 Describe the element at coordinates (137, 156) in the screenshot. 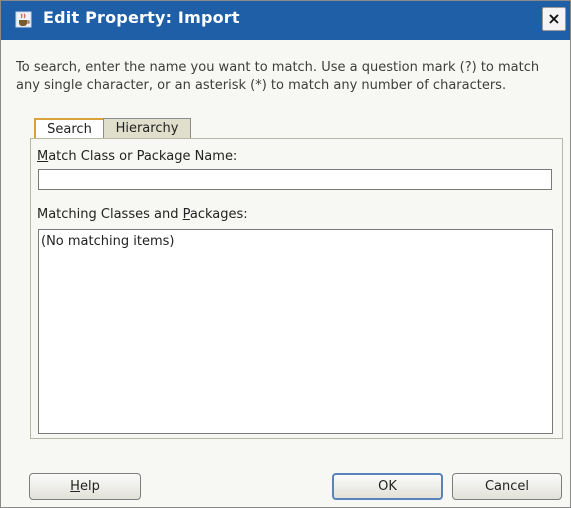

I see `match-name-label: Match Class or Package Name:` at that location.